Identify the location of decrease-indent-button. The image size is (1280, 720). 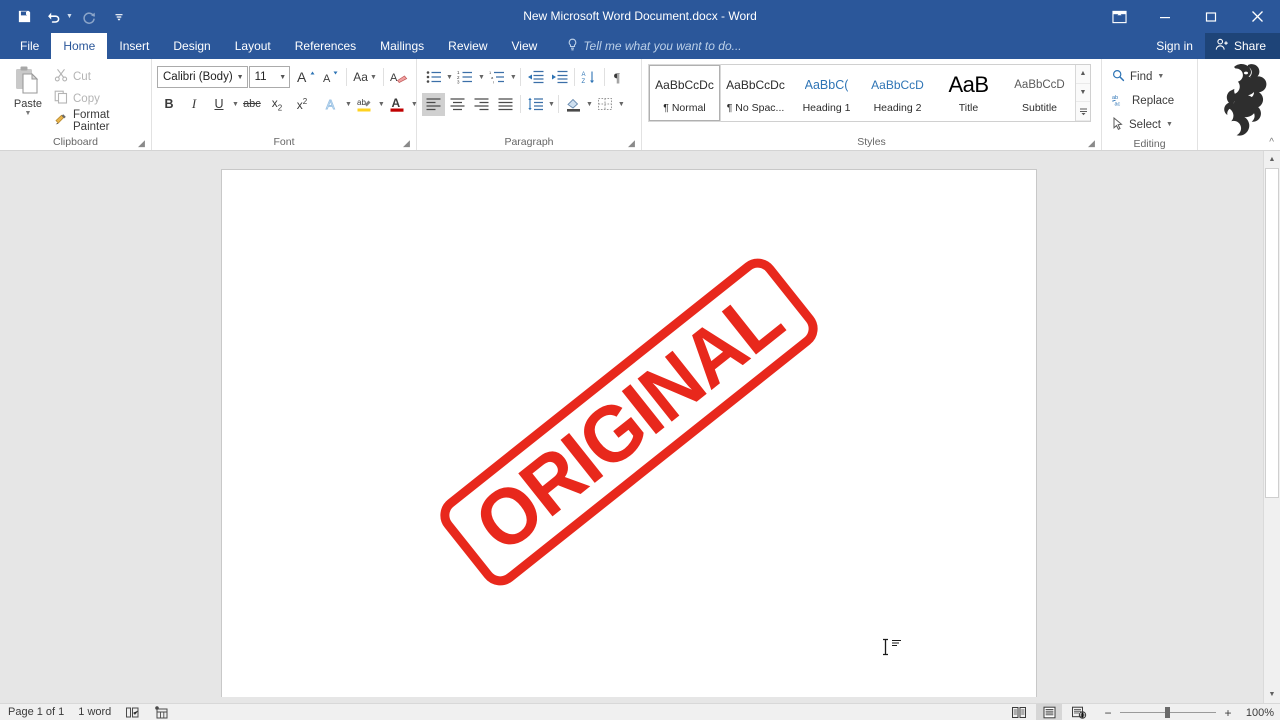
(535, 77).